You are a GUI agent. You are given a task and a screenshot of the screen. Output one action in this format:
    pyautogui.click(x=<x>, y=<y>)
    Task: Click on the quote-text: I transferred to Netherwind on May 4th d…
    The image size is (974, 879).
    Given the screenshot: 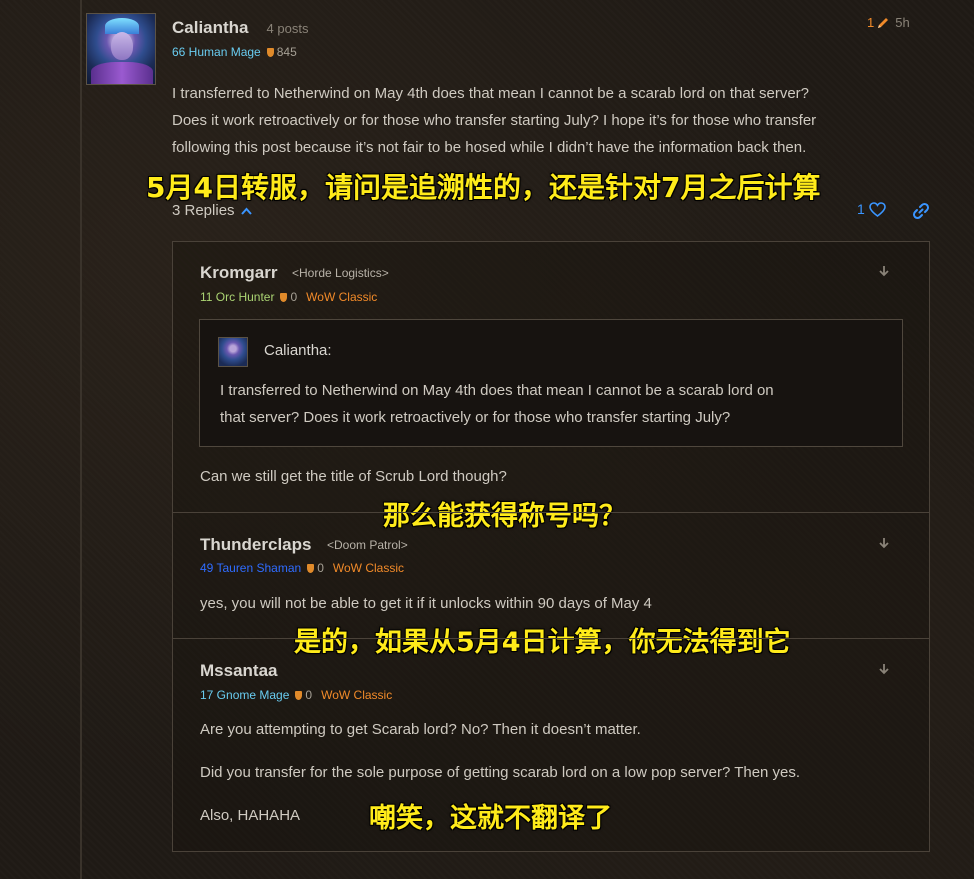 What is the action you would take?
    pyautogui.click(x=550, y=404)
    